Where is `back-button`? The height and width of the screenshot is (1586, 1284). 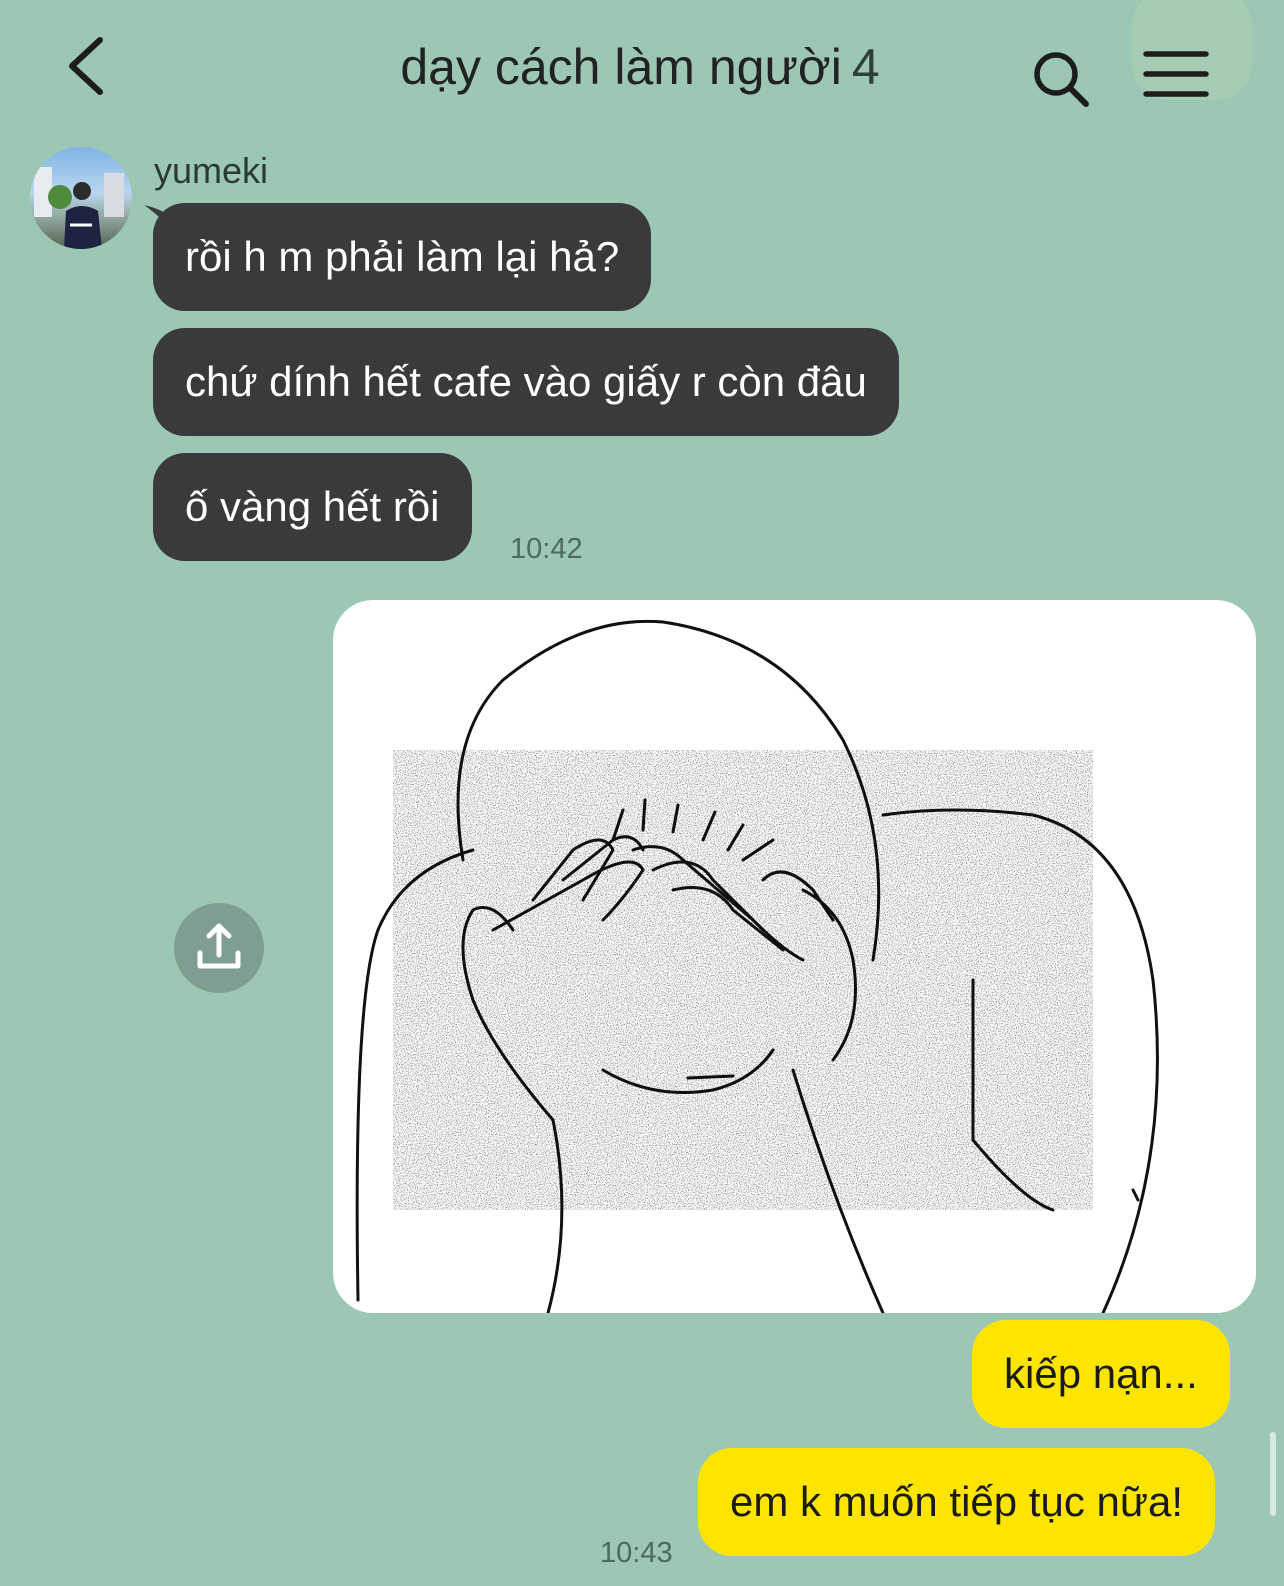
back-button is located at coordinates (90, 66).